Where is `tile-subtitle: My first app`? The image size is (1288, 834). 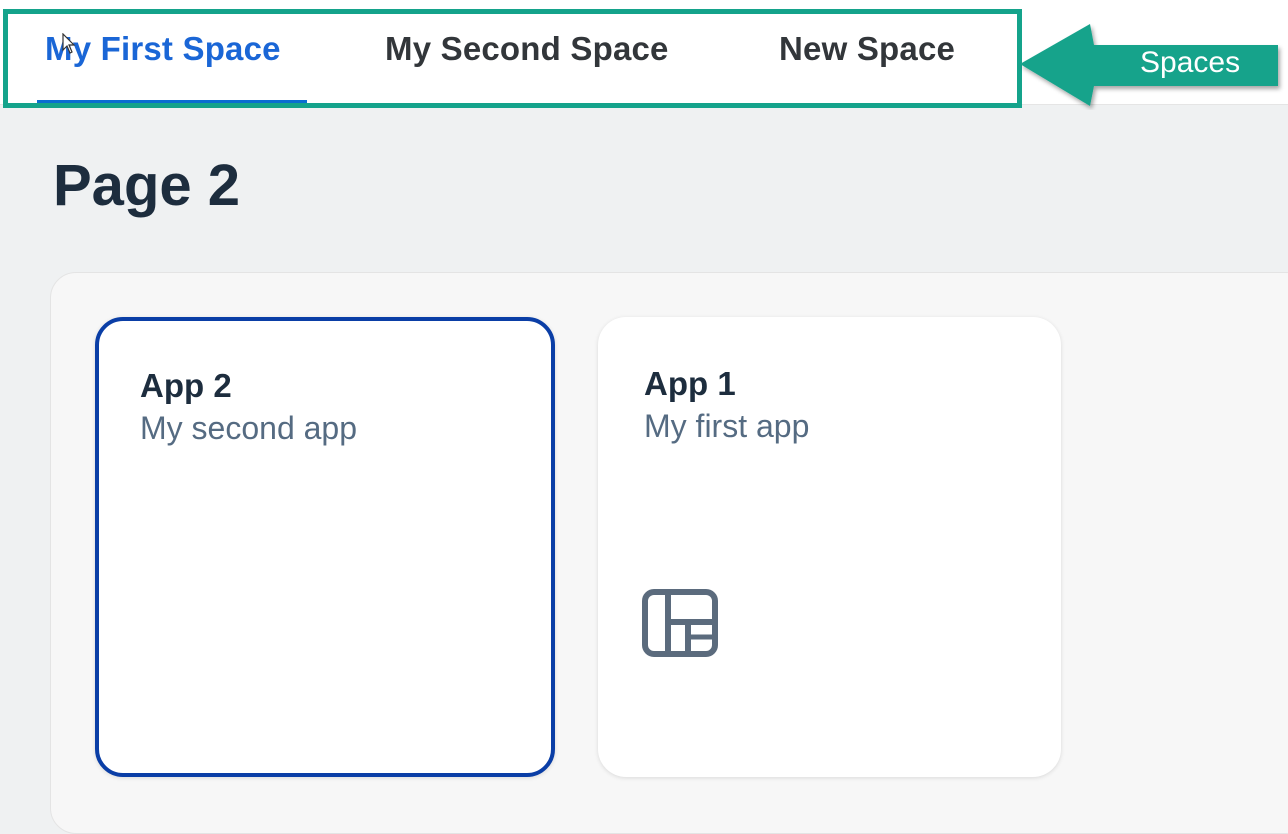
tile-subtitle: My first app is located at coordinates (727, 426).